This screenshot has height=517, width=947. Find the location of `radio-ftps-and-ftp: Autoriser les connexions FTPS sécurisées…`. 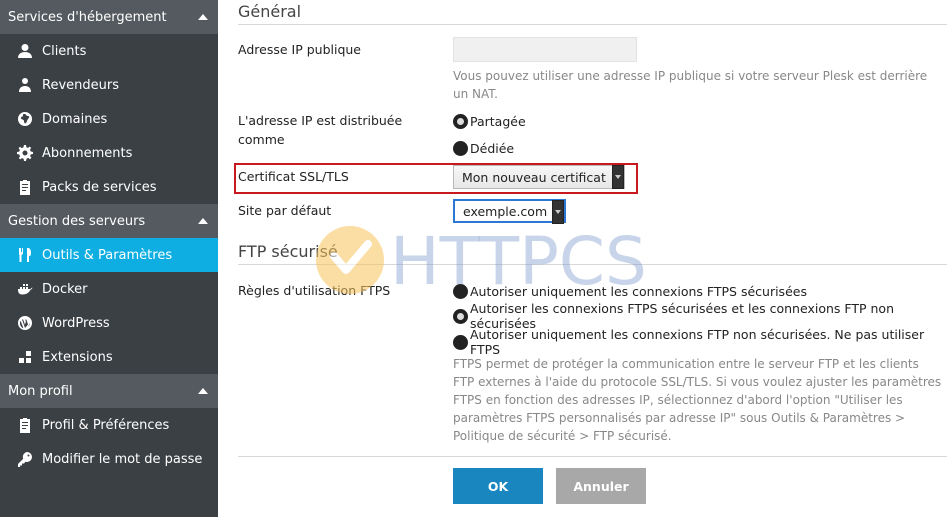

radio-ftps-and-ftp: Autoriser les connexions FTPS sécurisées… is located at coordinates (700, 316).